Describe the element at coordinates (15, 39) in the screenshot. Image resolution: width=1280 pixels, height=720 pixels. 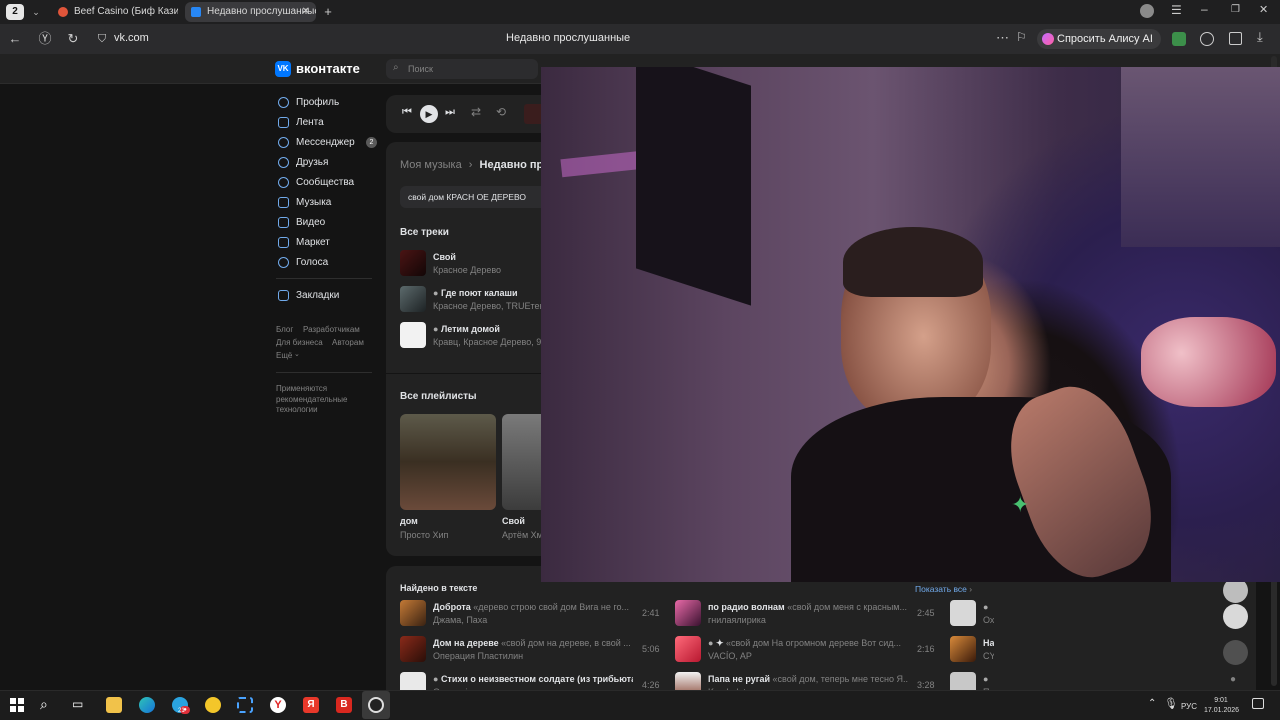
I see `back-arrow-icon: ←` at that location.